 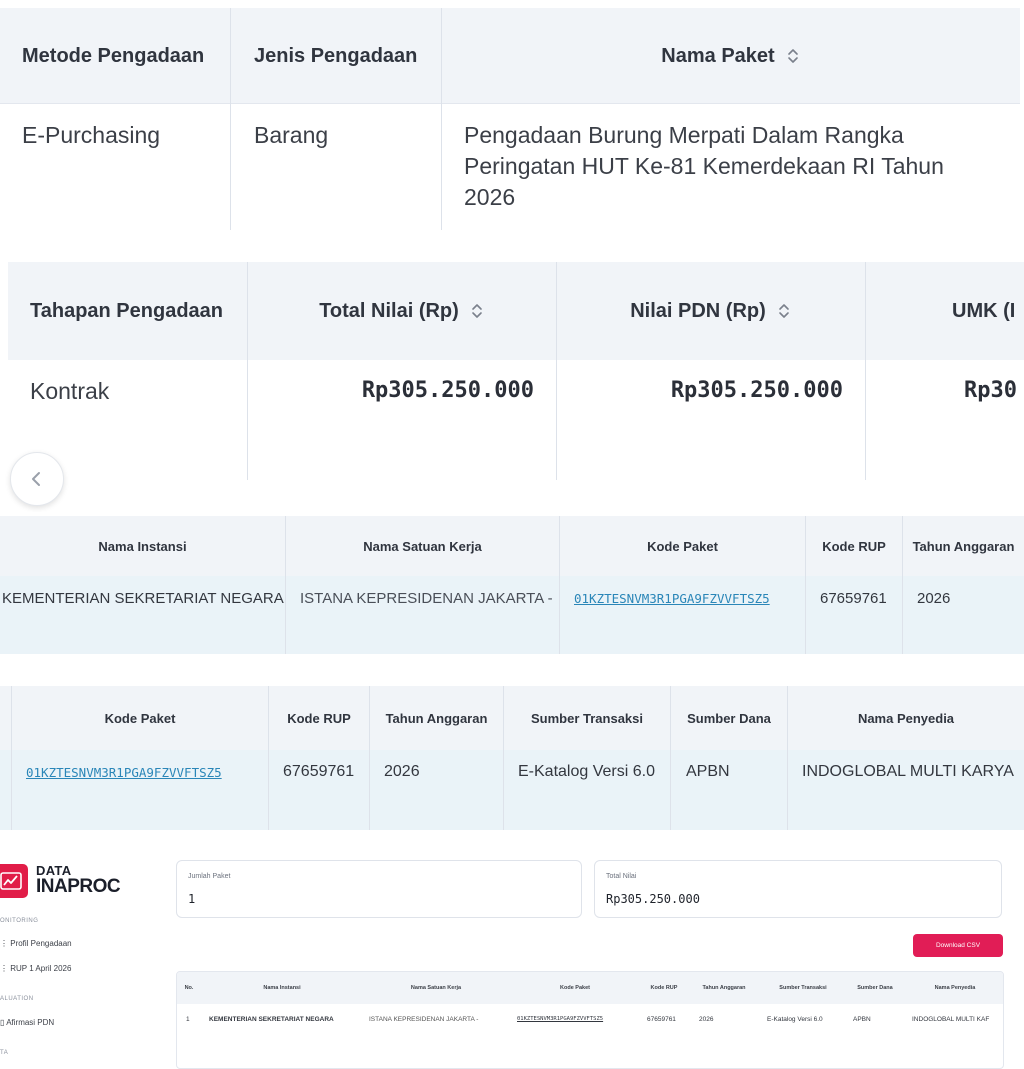 I want to click on cell-tahapan: Kontrak, so click(x=70, y=391).